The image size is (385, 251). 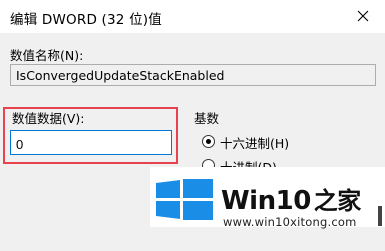 What do you see at coordinates (47, 55) in the screenshot?
I see `value-name-label: 数值名称(N):` at bounding box center [47, 55].